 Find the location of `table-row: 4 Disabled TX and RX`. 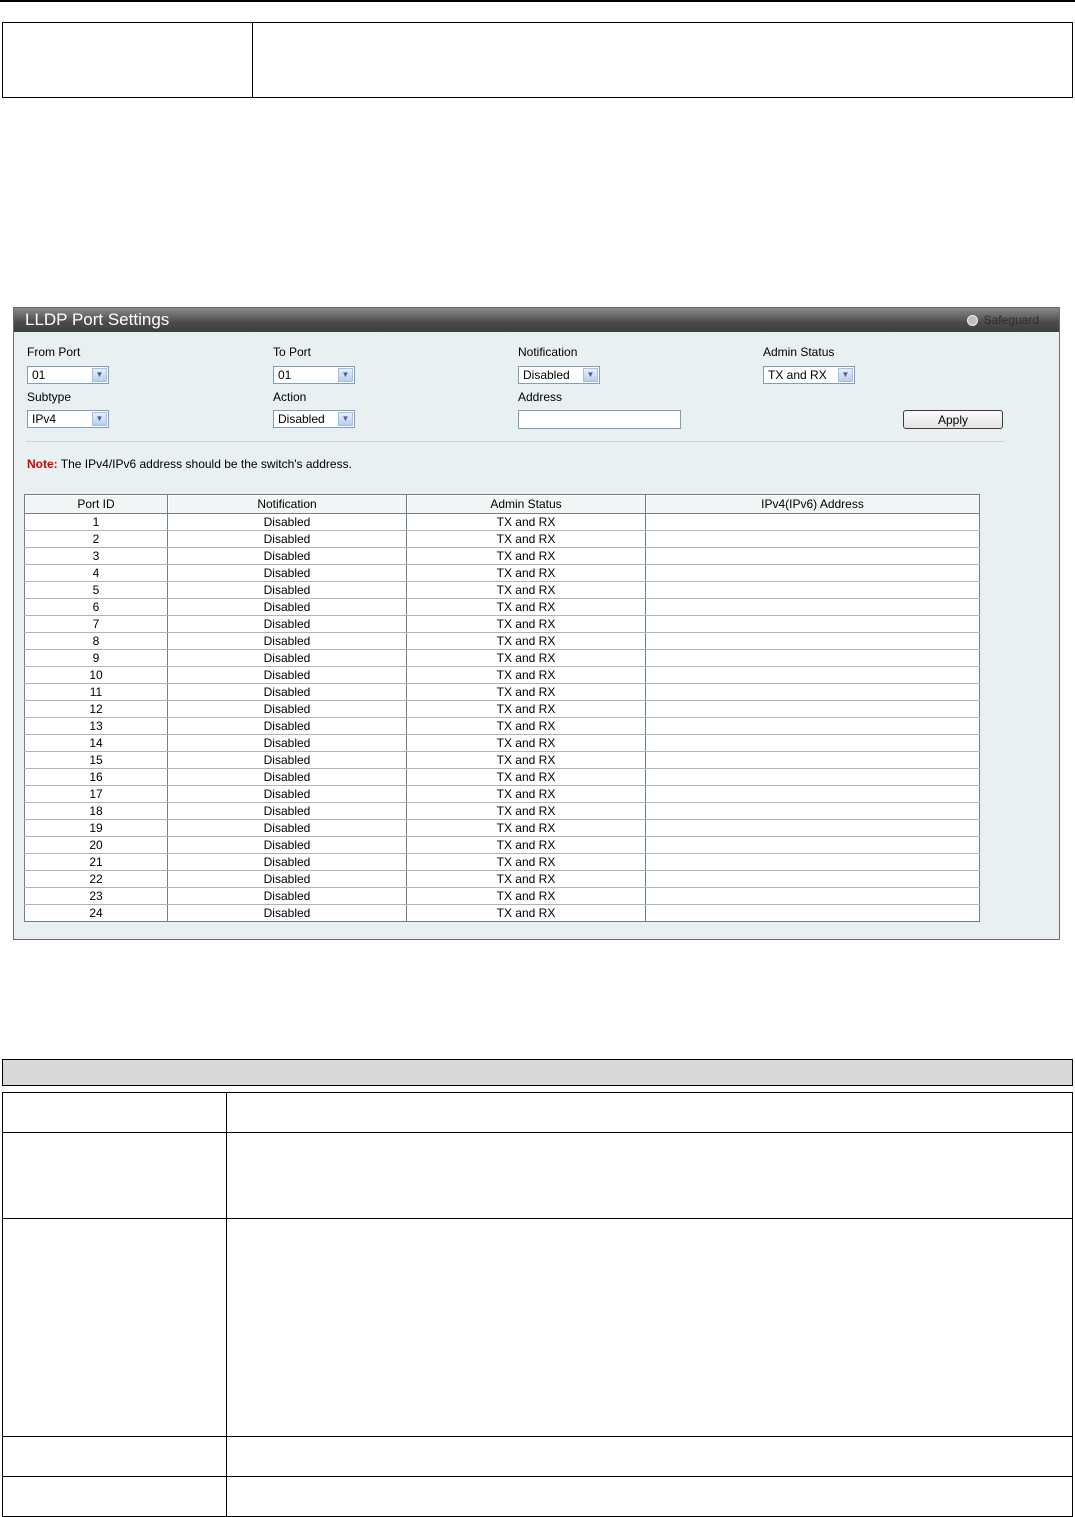

table-row: 4 Disabled TX and RX is located at coordinates (502, 573).